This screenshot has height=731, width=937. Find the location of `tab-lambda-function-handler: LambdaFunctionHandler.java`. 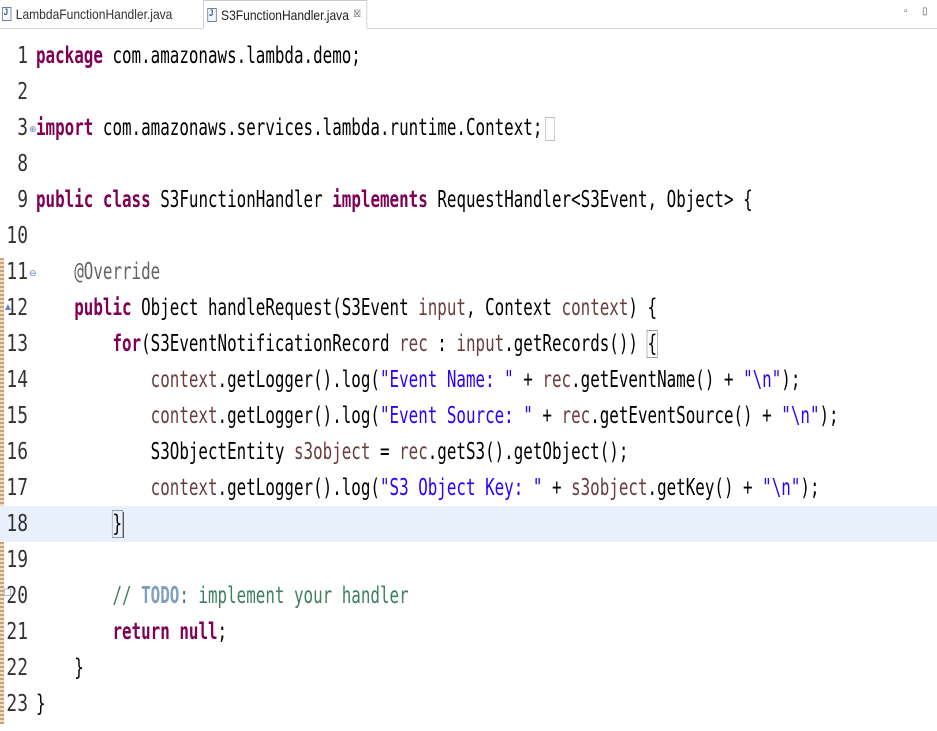

tab-lambda-function-handler: LambdaFunctionHandler.java is located at coordinates (87, 13).